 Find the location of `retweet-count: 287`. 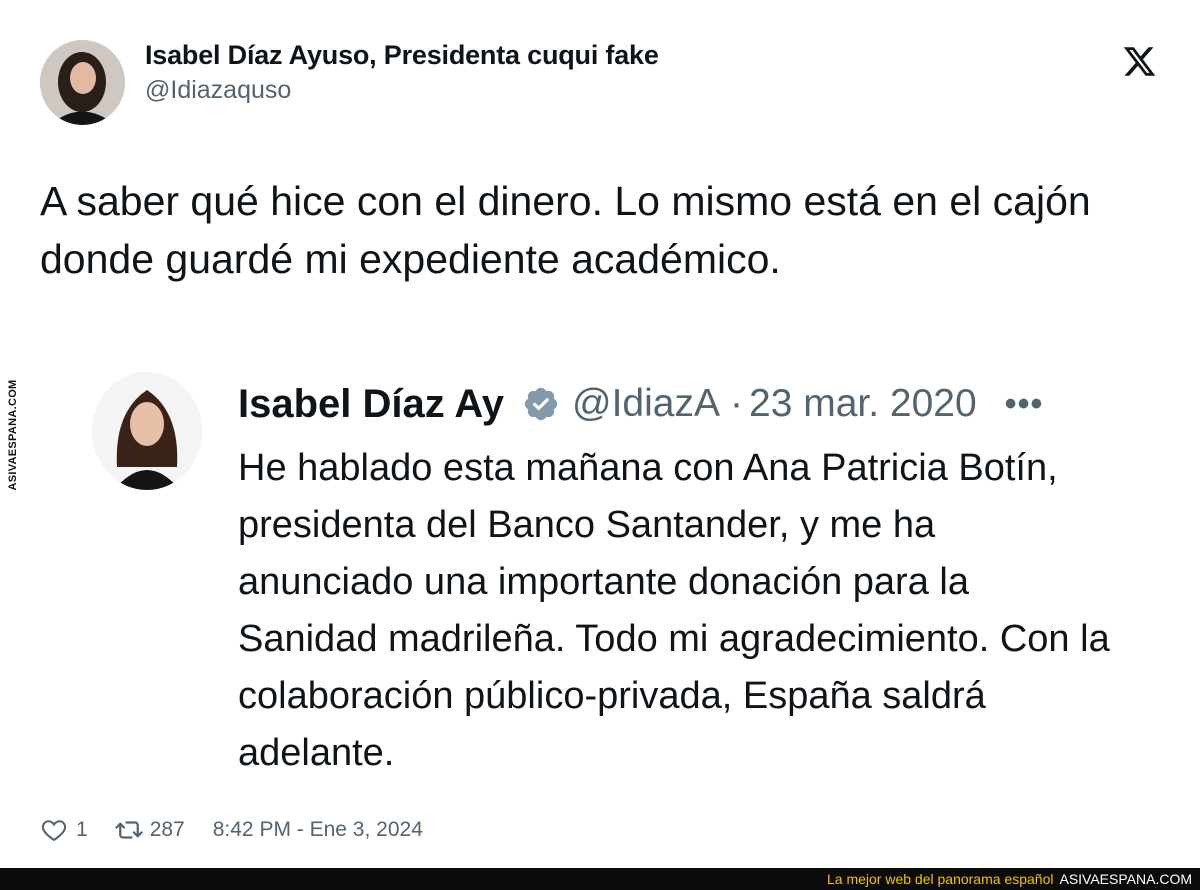

retweet-count: 287 is located at coordinates (167, 829).